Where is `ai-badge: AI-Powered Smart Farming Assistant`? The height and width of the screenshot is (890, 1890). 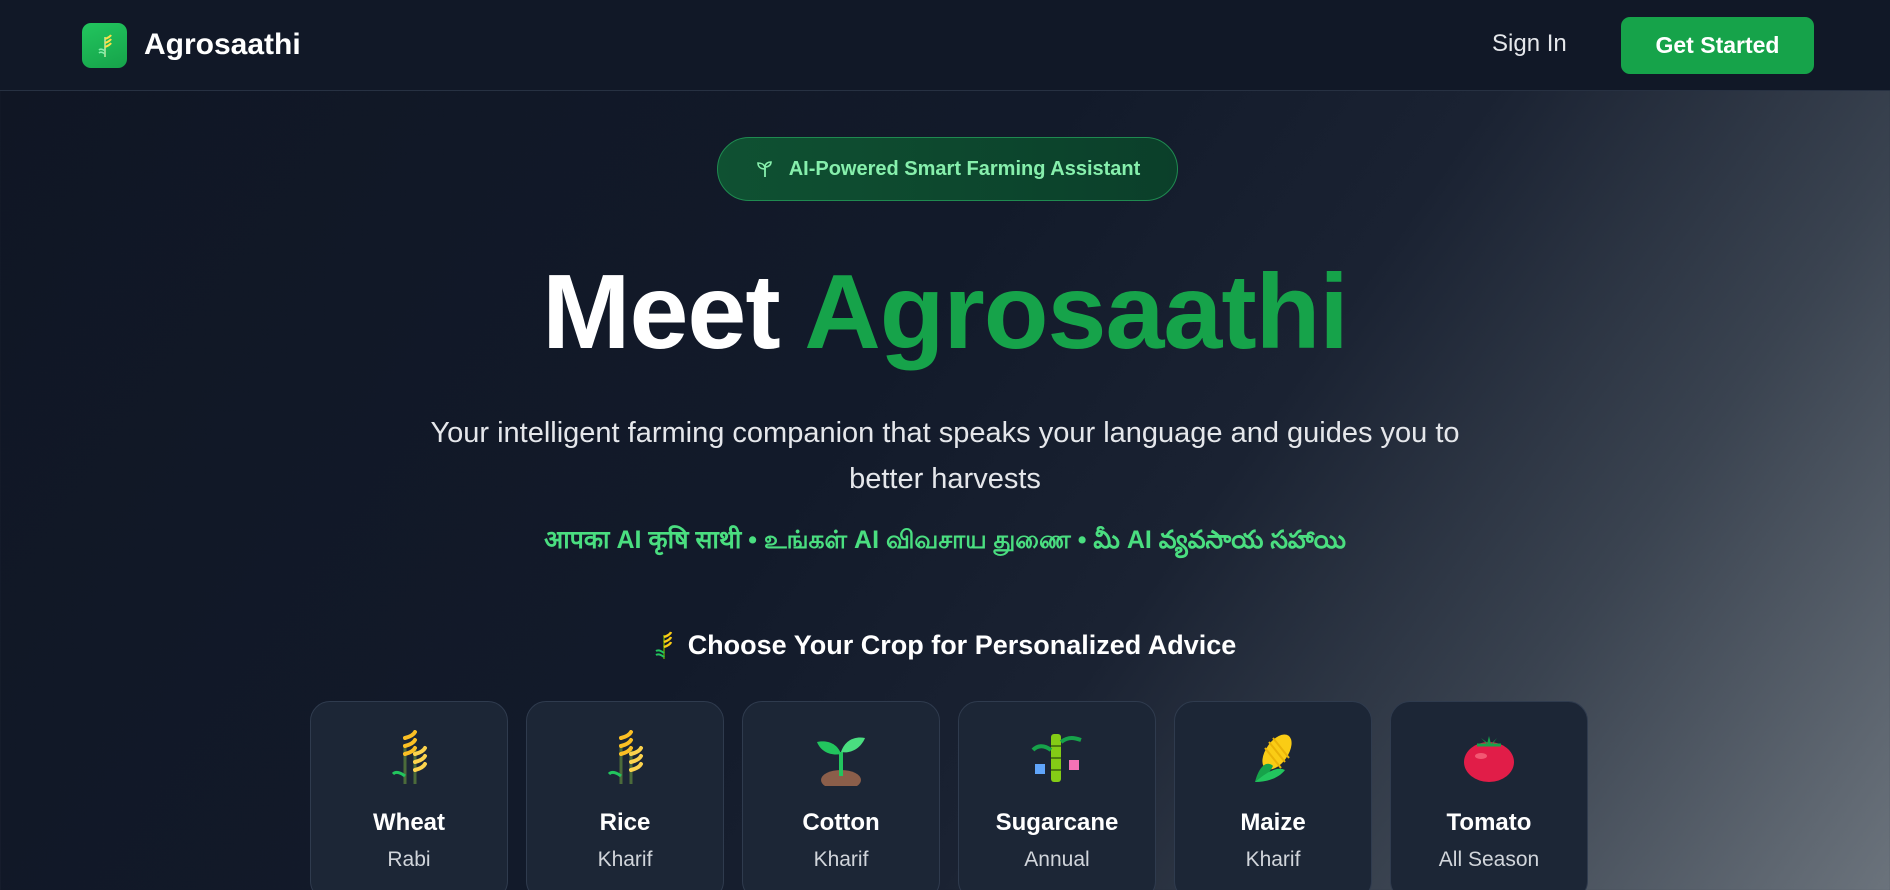 ai-badge: AI-Powered Smart Farming Assistant is located at coordinates (947, 169).